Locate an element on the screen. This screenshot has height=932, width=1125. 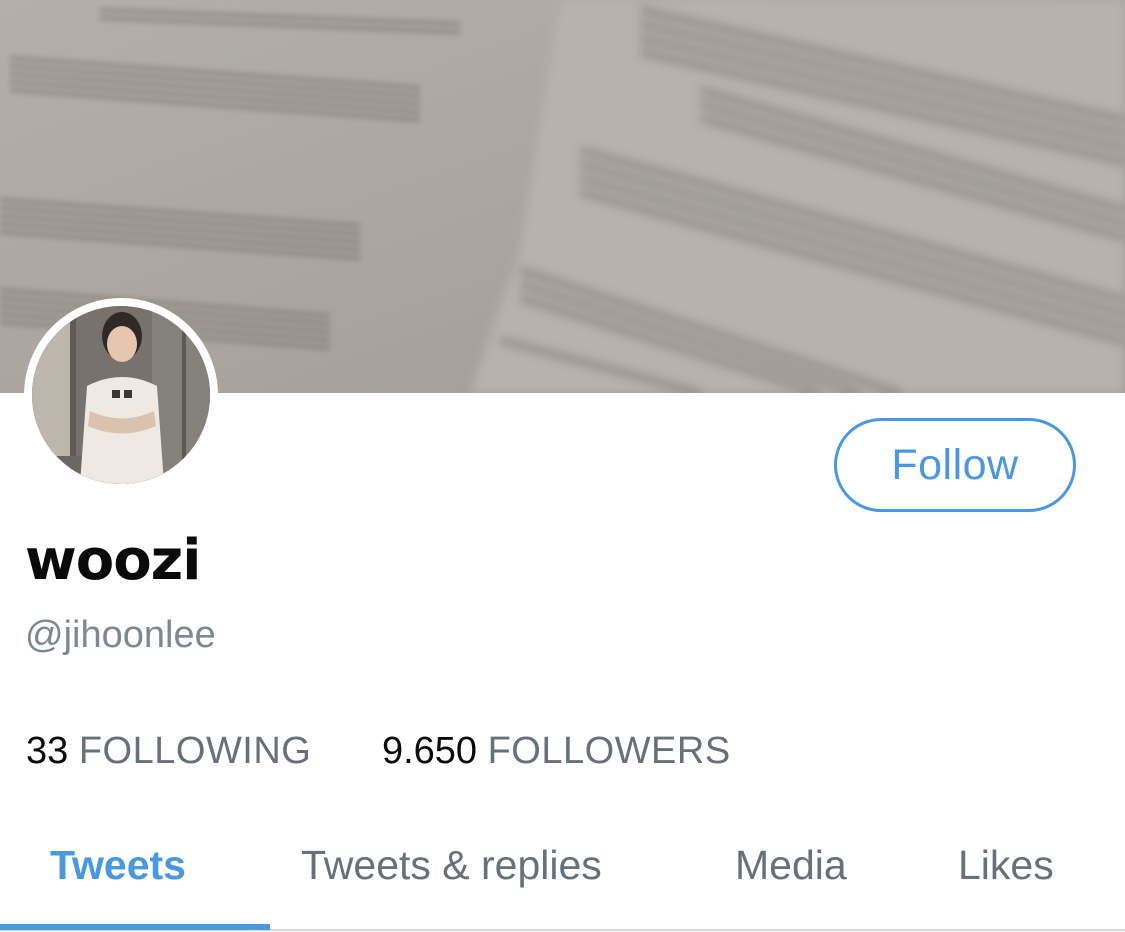
tab-tweets: Tweets is located at coordinates (118, 865).